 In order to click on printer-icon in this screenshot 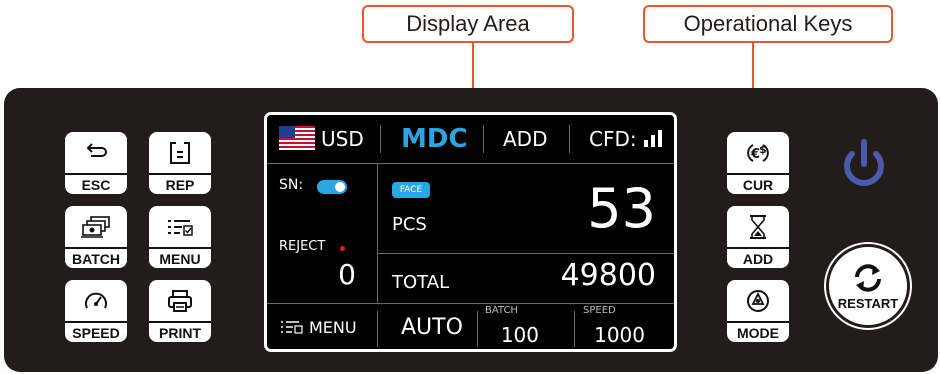, I will do `click(180, 300)`.